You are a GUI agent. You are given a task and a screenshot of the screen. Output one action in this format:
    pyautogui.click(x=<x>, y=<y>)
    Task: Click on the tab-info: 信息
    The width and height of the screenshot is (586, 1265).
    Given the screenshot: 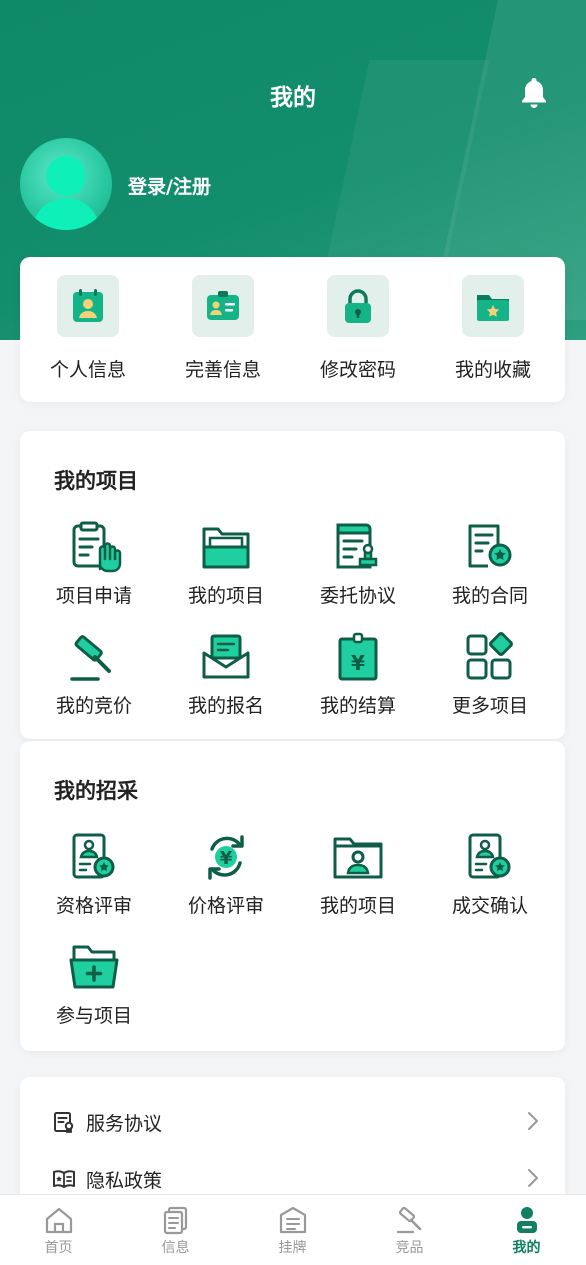 What is the action you would take?
    pyautogui.click(x=175, y=1226)
    